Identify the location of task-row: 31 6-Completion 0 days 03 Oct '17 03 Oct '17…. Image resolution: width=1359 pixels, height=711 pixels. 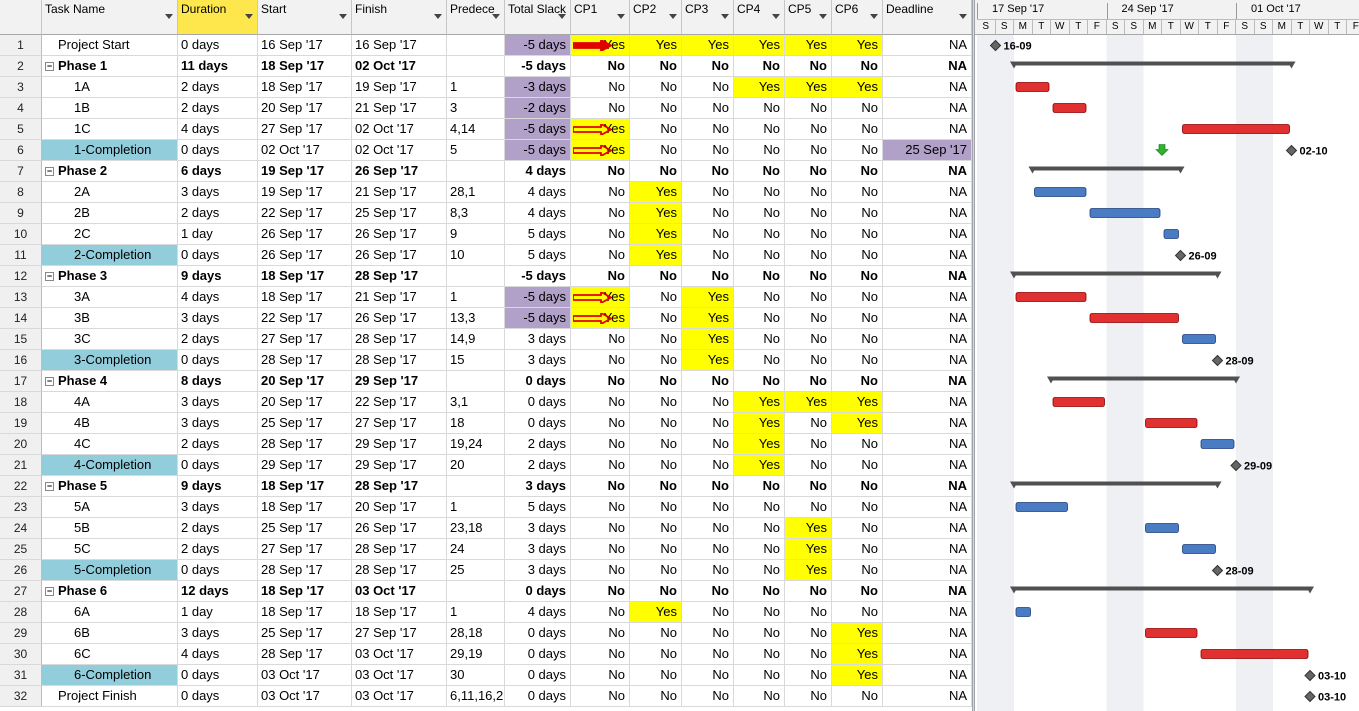
(486, 675).